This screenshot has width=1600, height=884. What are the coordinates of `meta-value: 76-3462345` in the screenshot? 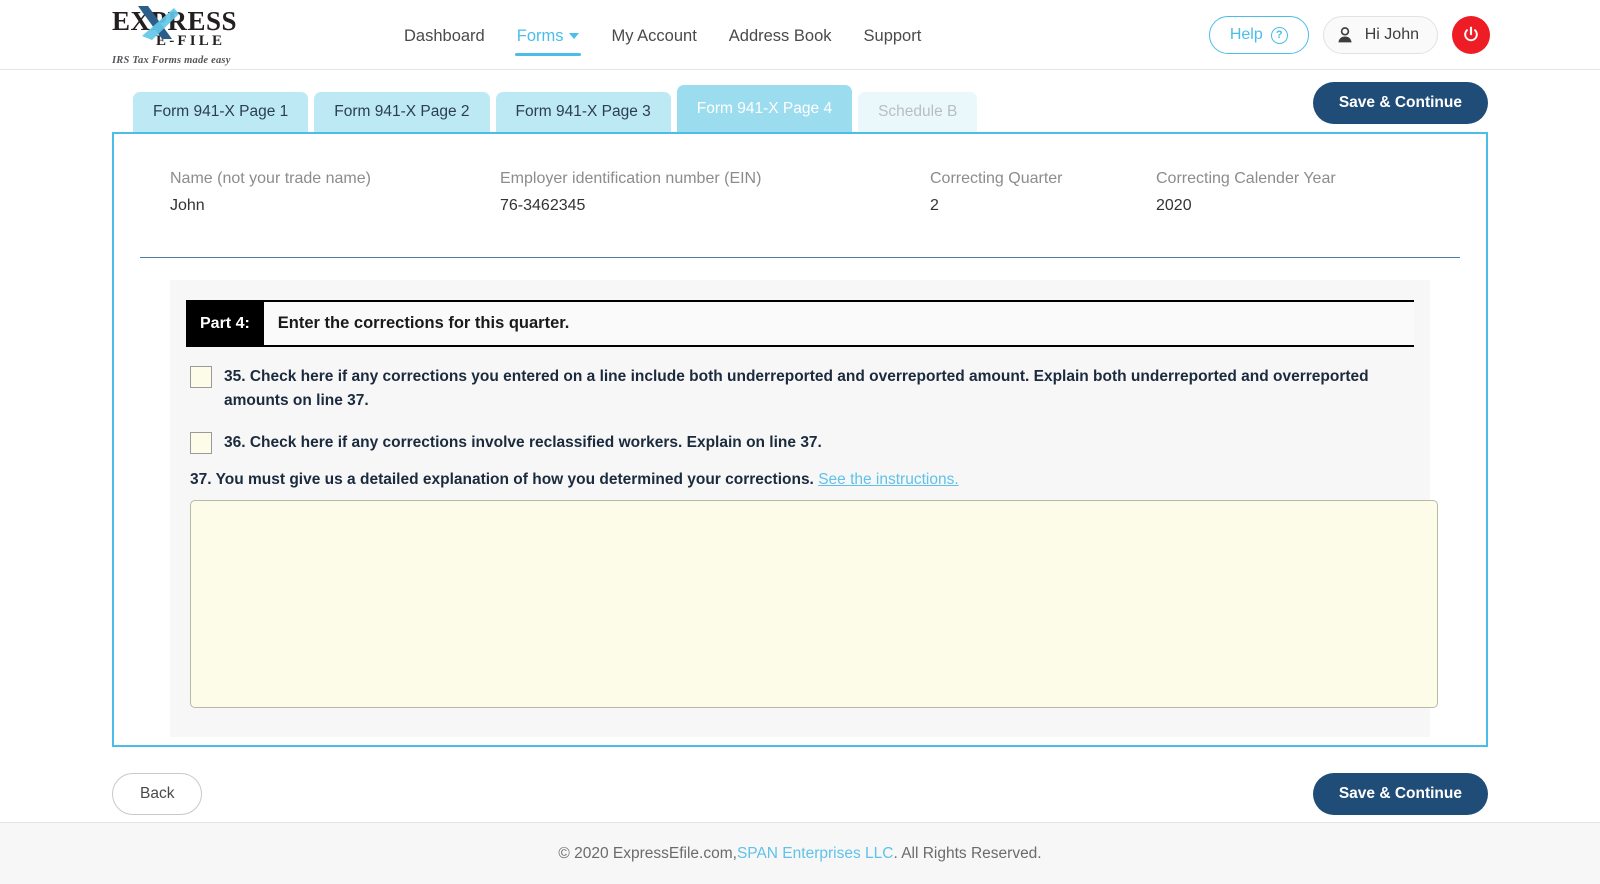 It's located at (543, 205).